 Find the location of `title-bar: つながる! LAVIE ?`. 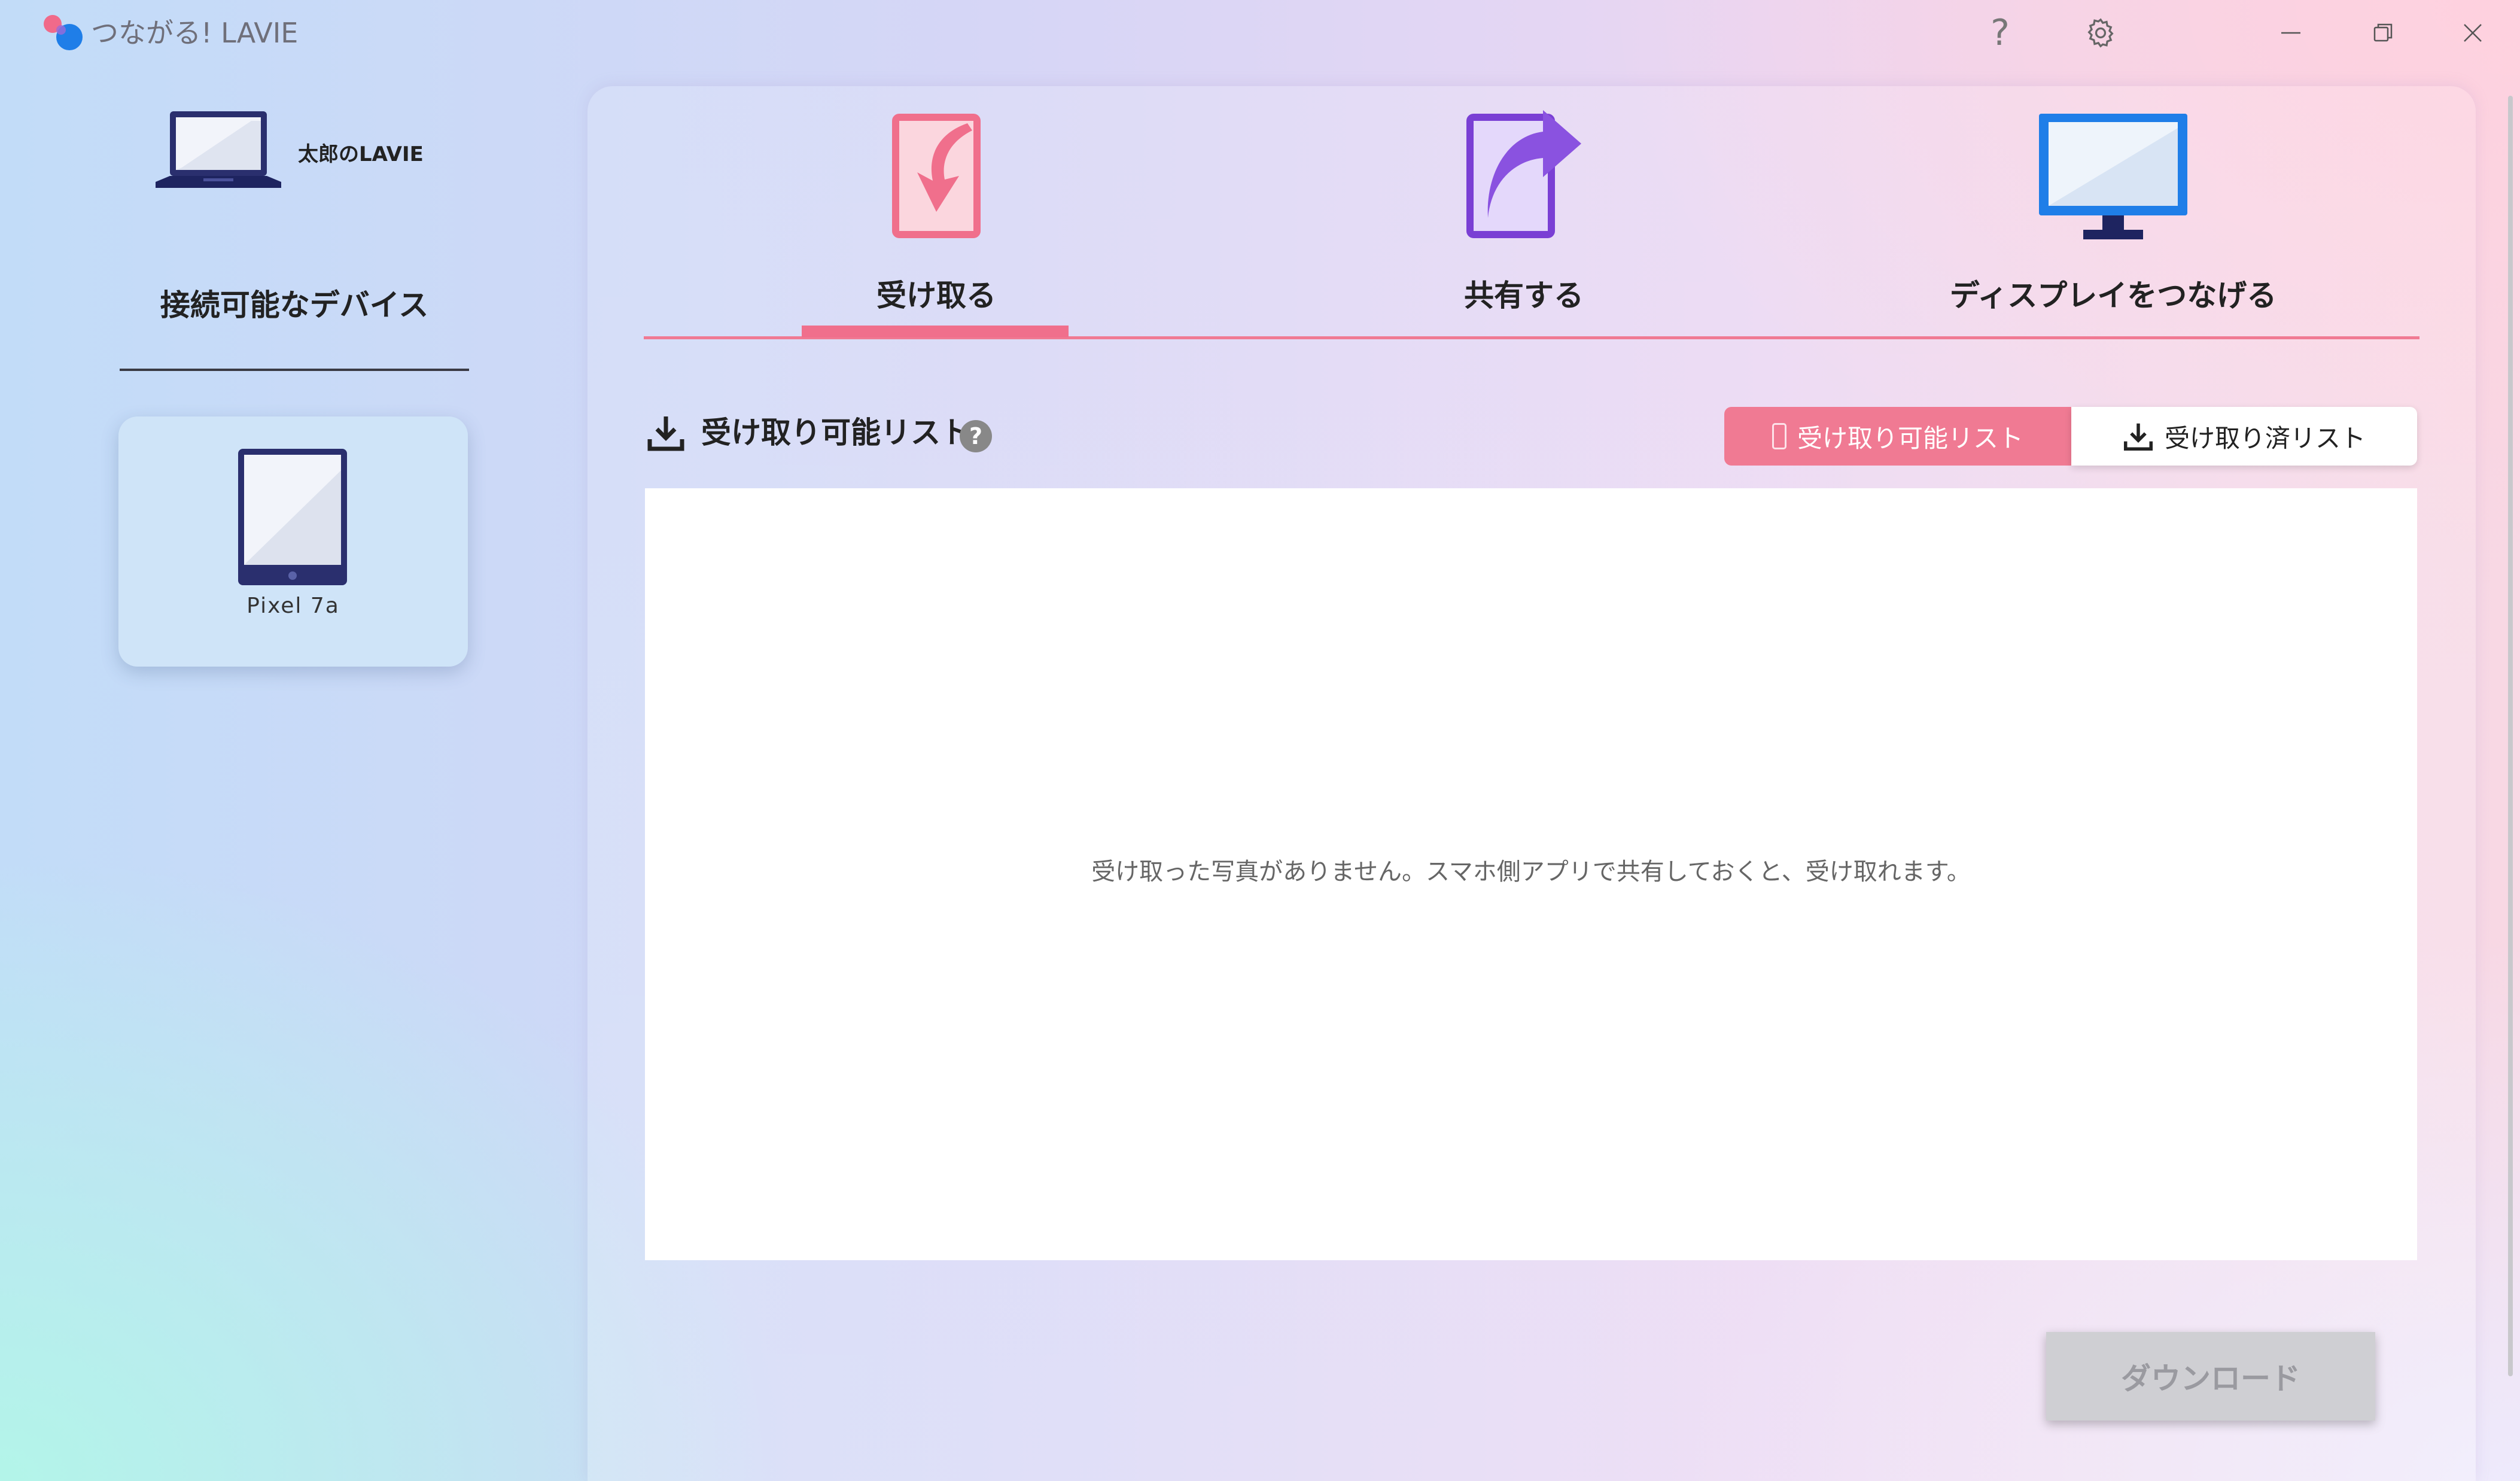

title-bar: つながる! LAVIE ? is located at coordinates (1260, 33).